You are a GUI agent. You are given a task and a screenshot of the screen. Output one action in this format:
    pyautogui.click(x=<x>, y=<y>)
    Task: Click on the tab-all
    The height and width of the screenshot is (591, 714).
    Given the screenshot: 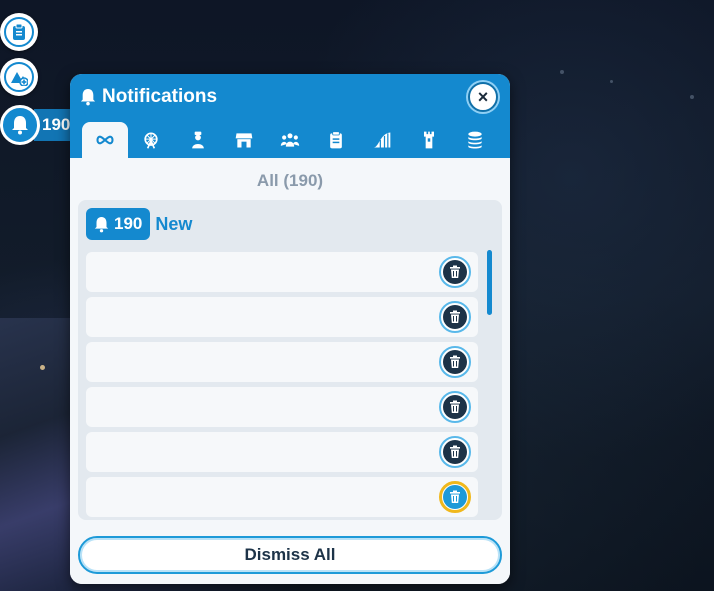 What is the action you would take?
    pyautogui.click(x=105, y=140)
    